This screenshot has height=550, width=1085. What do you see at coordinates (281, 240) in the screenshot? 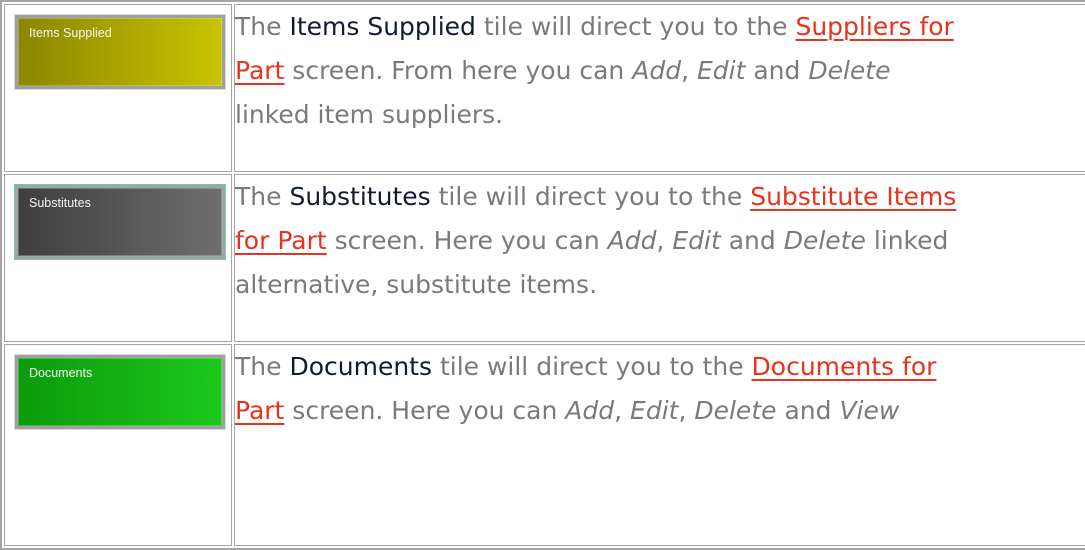
I see `substitute-items-for-part-link: for Part` at bounding box center [281, 240].